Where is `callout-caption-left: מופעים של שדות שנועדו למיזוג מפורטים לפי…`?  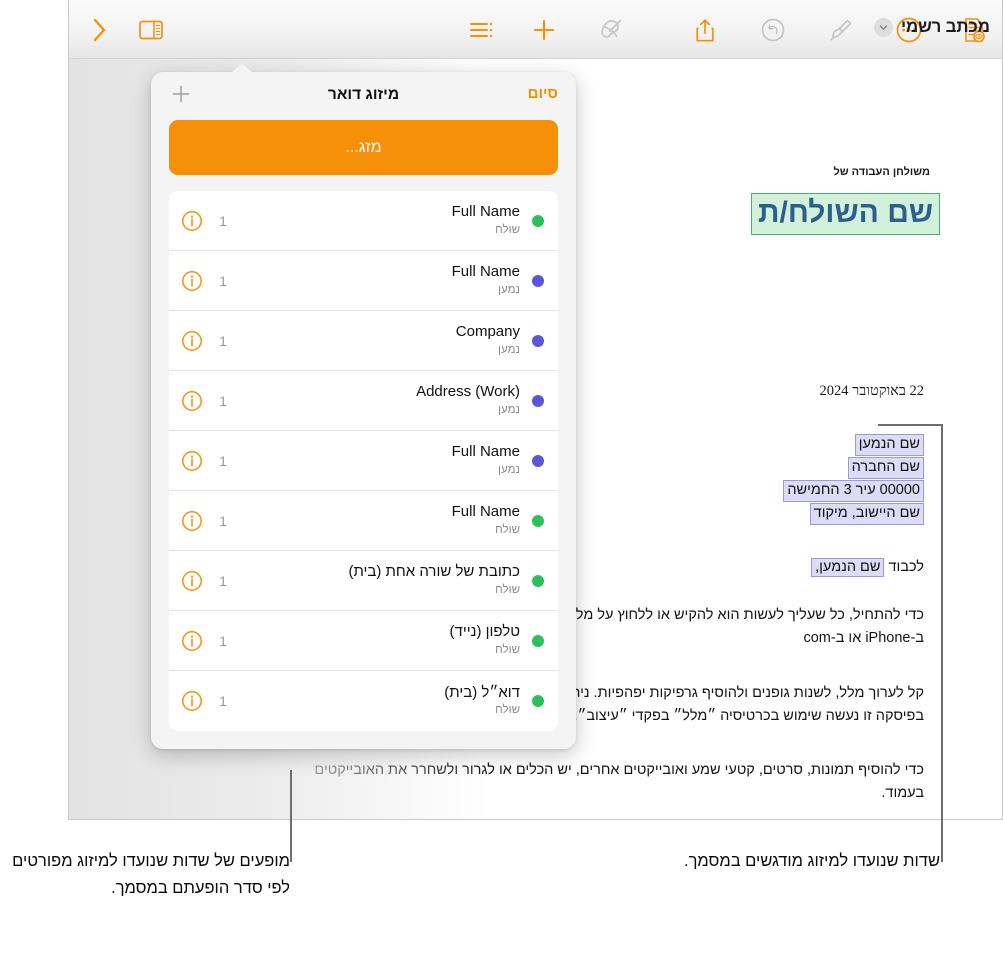 callout-caption-left: מופעים של שדות שנועדו למיזוג מפורטים לפי… is located at coordinates (151, 874).